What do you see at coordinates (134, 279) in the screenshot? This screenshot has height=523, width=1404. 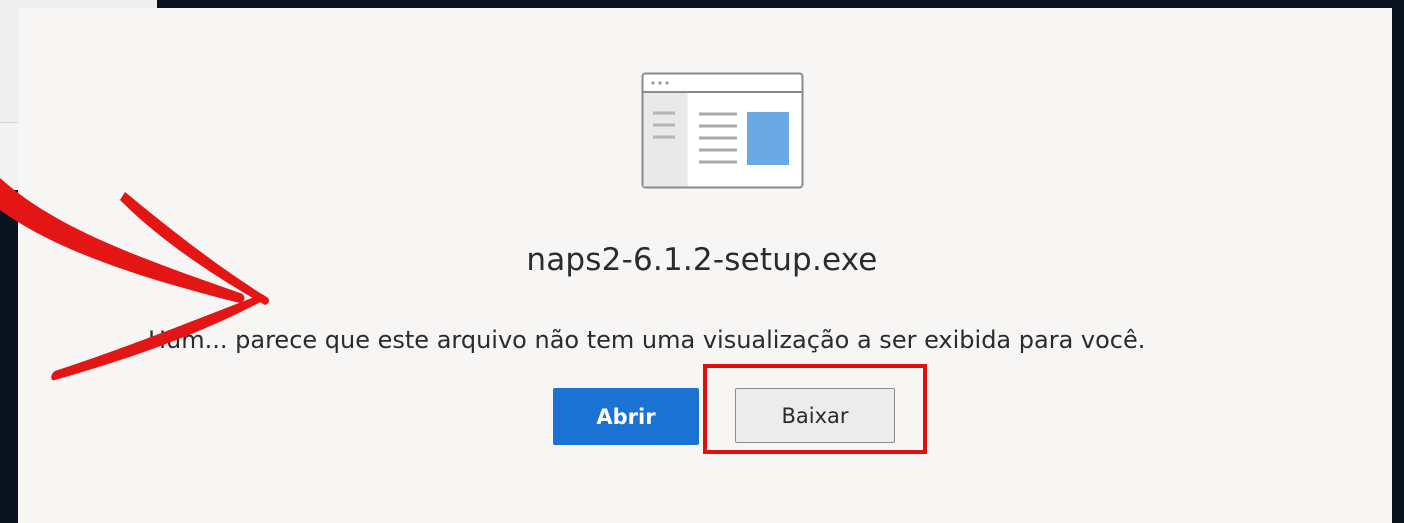 I see `red-arrow-icon` at bounding box center [134, 279].